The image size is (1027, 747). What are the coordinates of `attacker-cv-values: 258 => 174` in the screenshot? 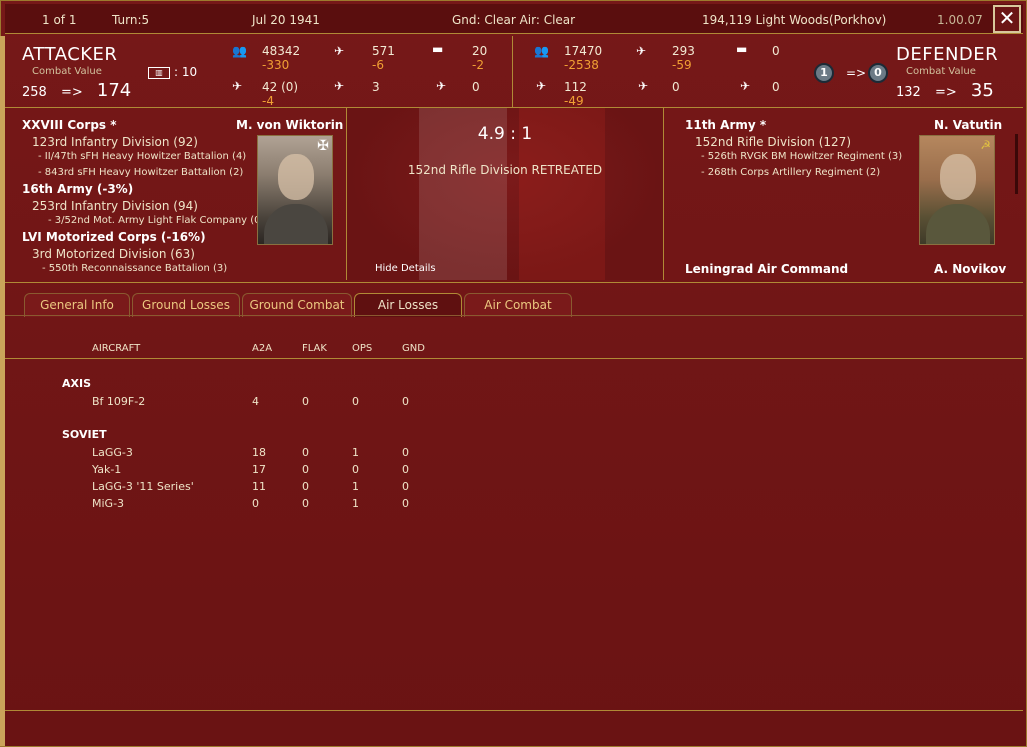 It's located at (76, 90).